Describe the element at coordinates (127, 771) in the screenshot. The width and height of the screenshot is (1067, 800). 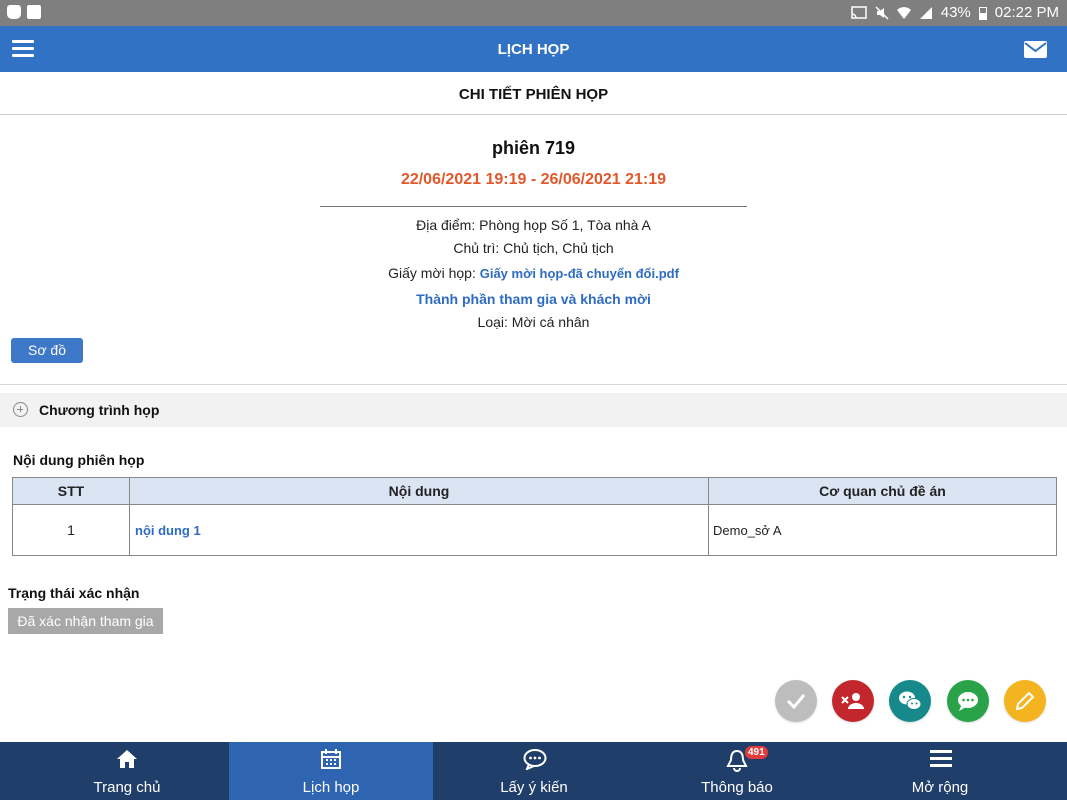
I see `nav-item-home: Trang chủ` at that location.